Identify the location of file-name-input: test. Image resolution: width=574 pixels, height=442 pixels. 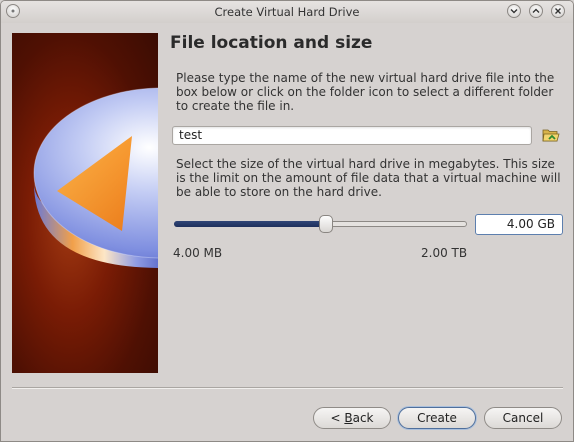
(352, 135).